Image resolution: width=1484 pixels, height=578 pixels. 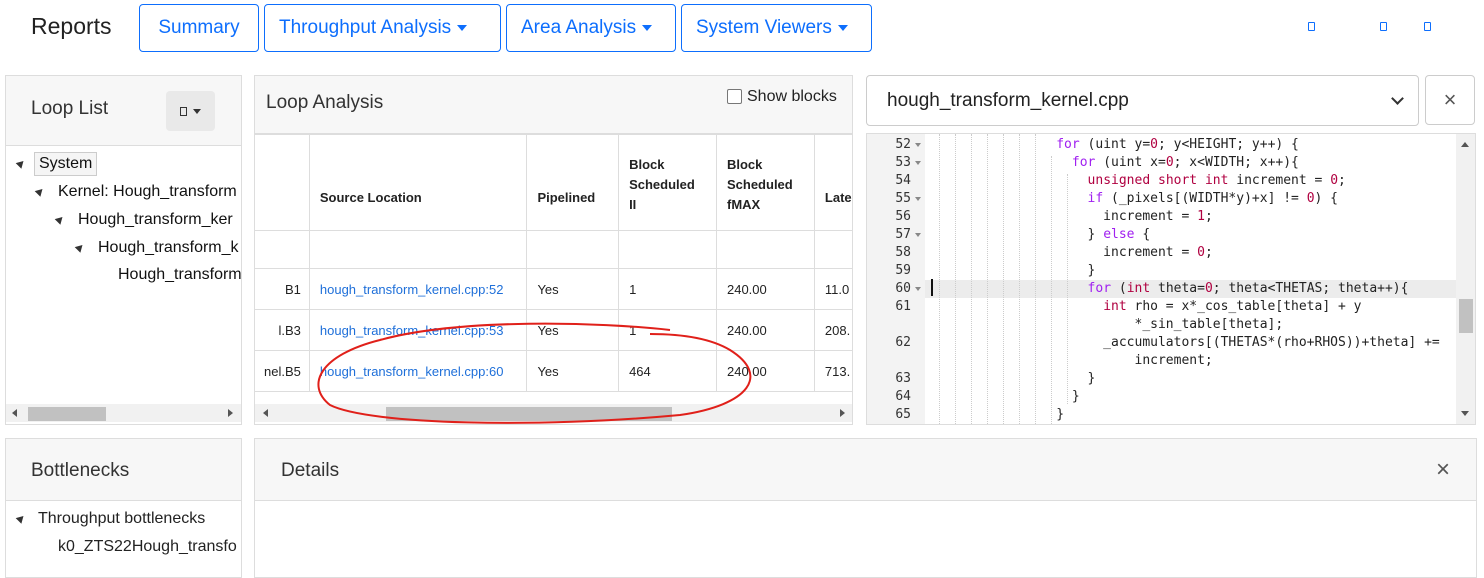 What do you see at coordinates (179, 275) in the screenshot?
I see `tree-node-loop-3: Hough_transform` at bounding box center [179, 275].